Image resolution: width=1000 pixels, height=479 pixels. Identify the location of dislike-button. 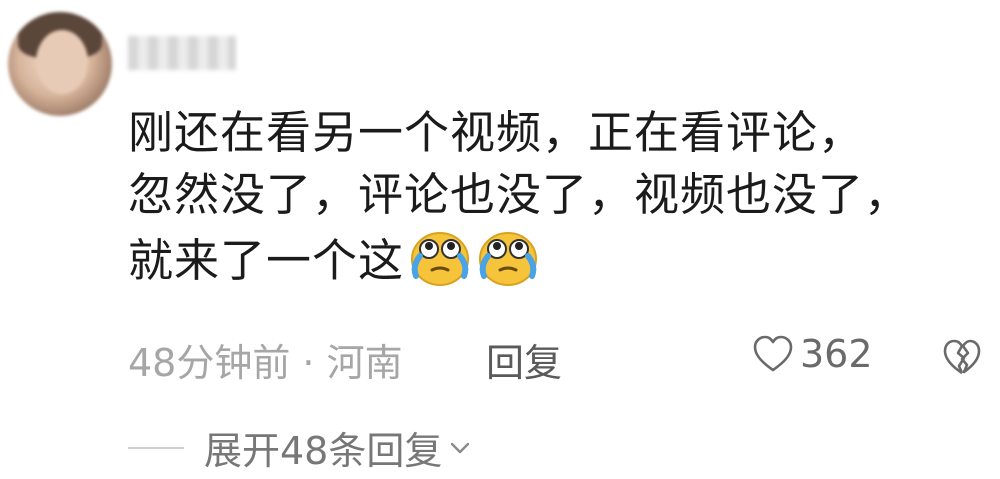
(962, 359).